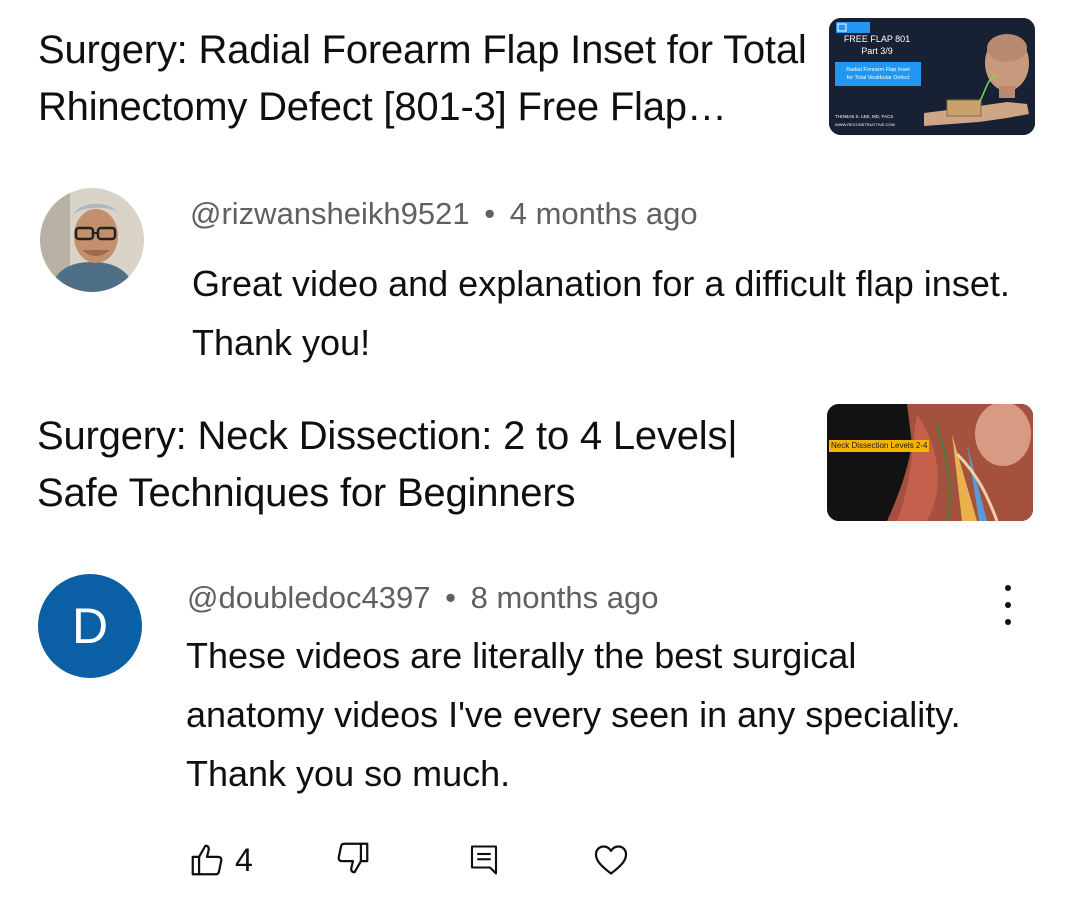 The image size is (1068, 913). Describe the element at coordinates (309, 597) in the screenshot. I see `comment-2-author: @doubledoc4397` at that location.